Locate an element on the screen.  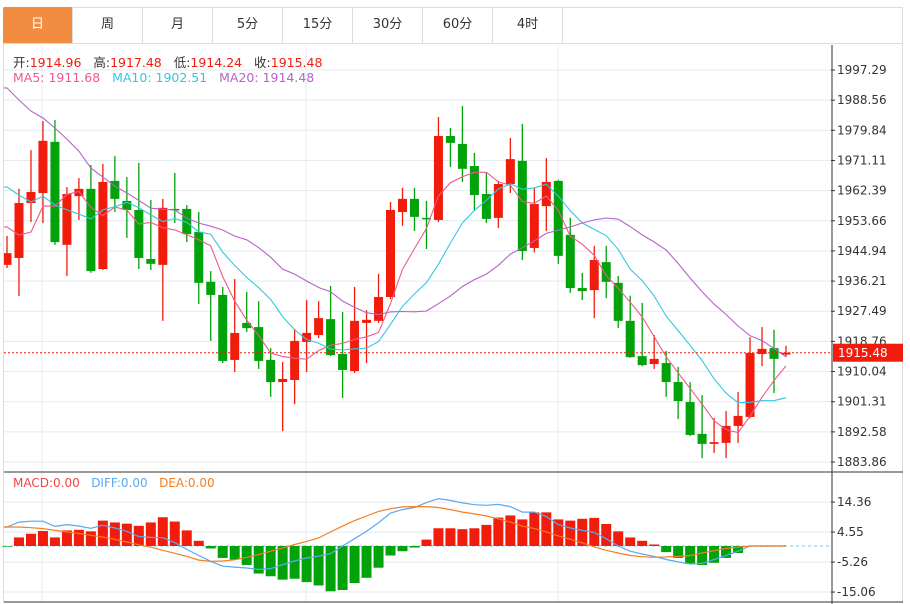
price-tick-label: 1927.49 is located at coordinates (862, 311).